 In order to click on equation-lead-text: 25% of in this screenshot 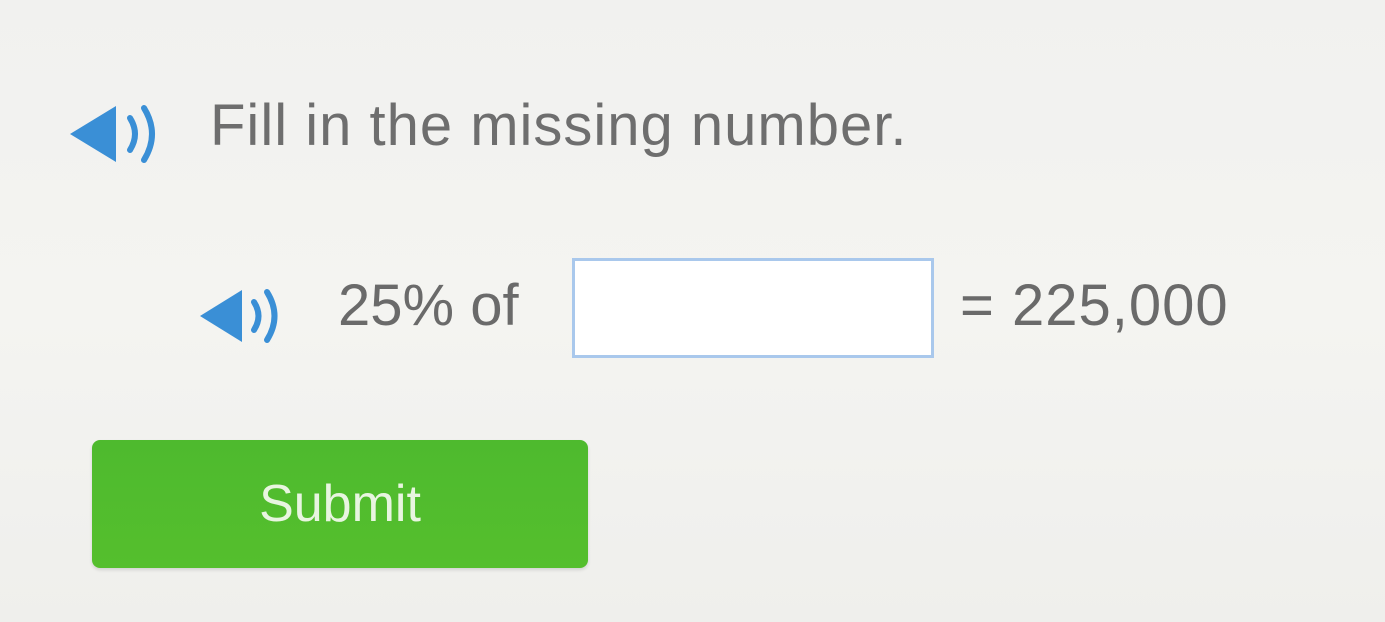, I will do `click(428, 305)`.